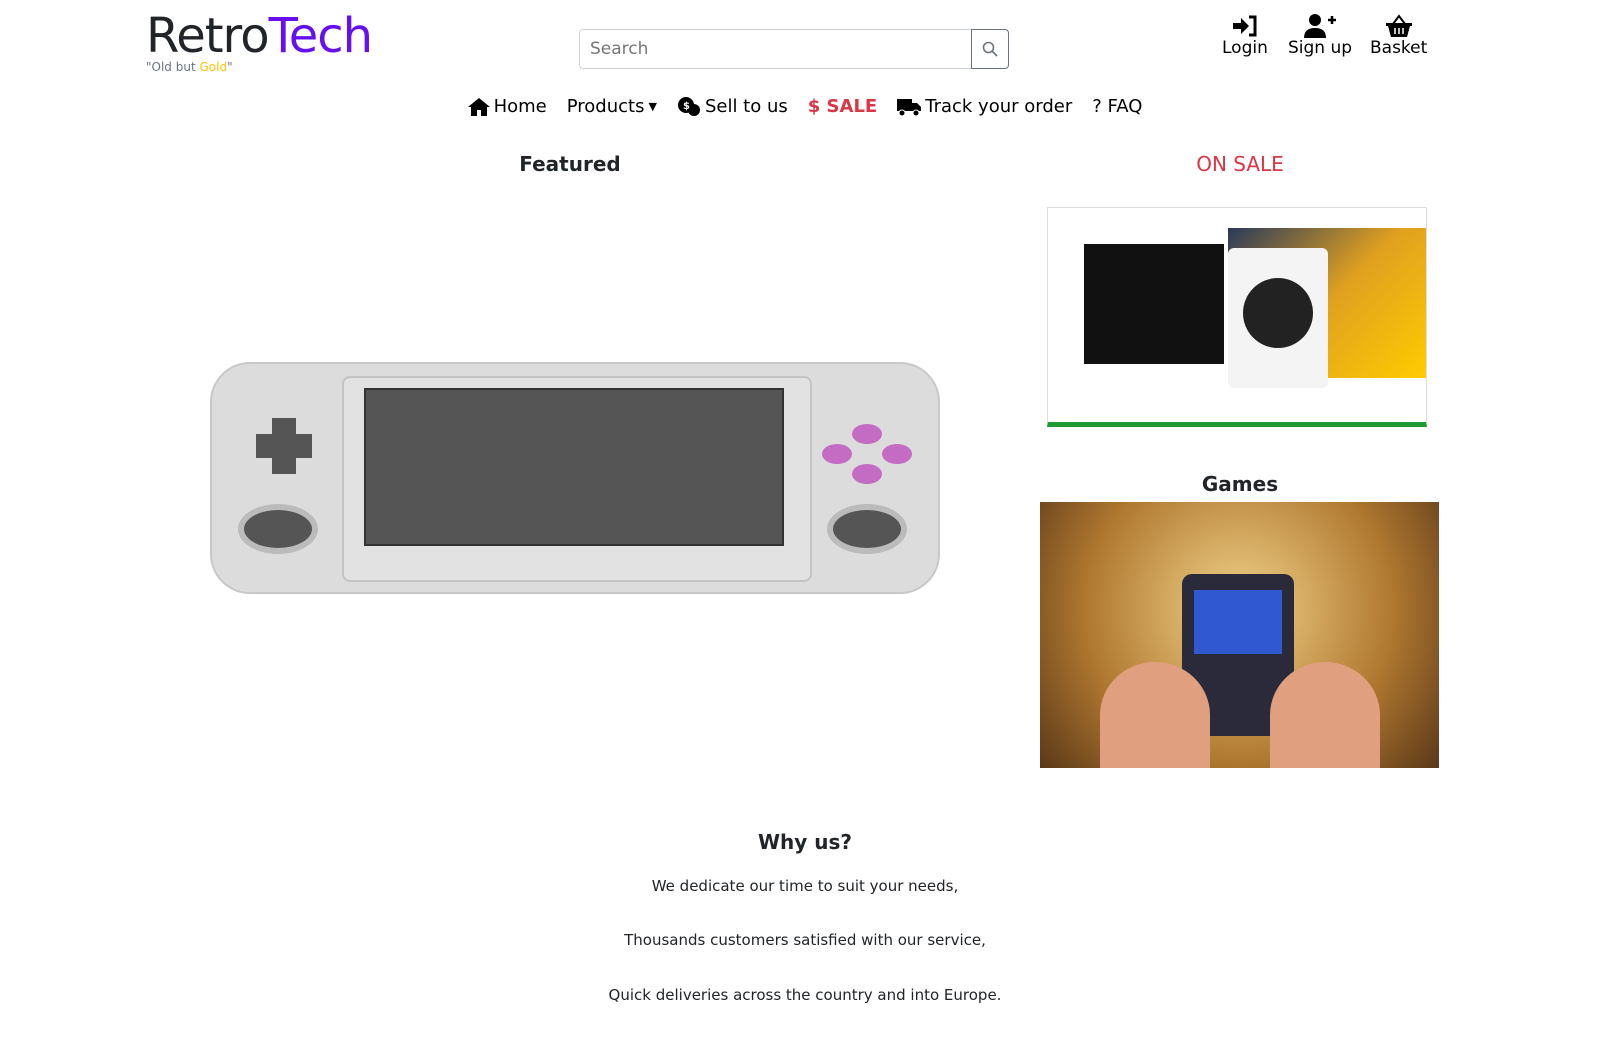 This screenshot has height=1046, width=1610. I want to click on on-sale-product-image, so click(1237, 317).